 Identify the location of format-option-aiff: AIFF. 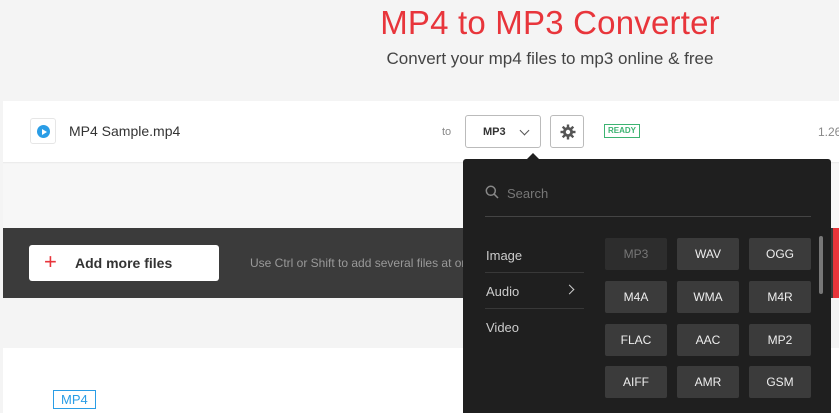
(636, 382).